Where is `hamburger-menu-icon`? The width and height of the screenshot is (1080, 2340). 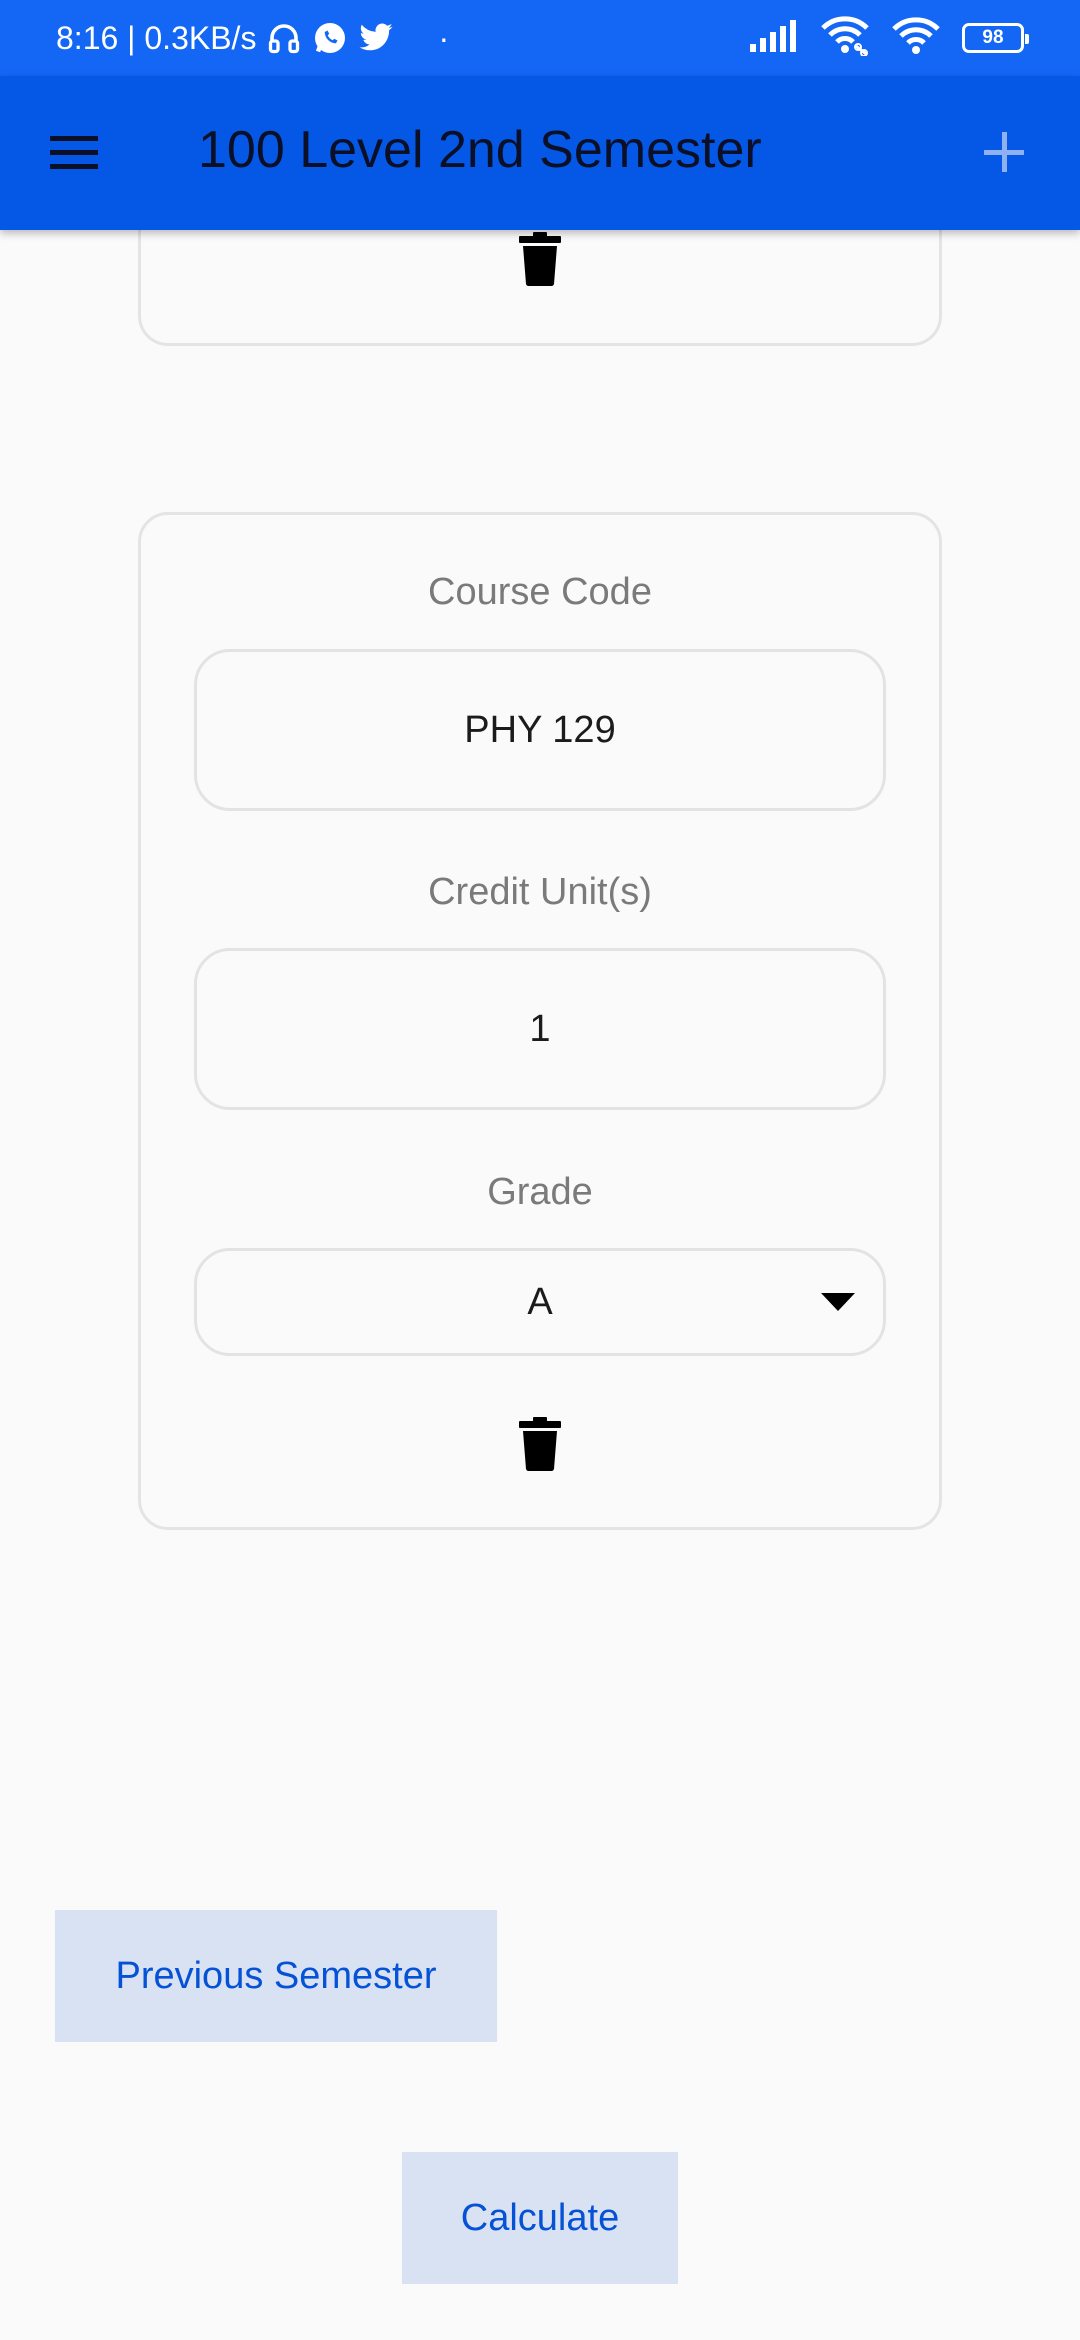
hamburger-menu-icon is located at coordinates (77, 152).